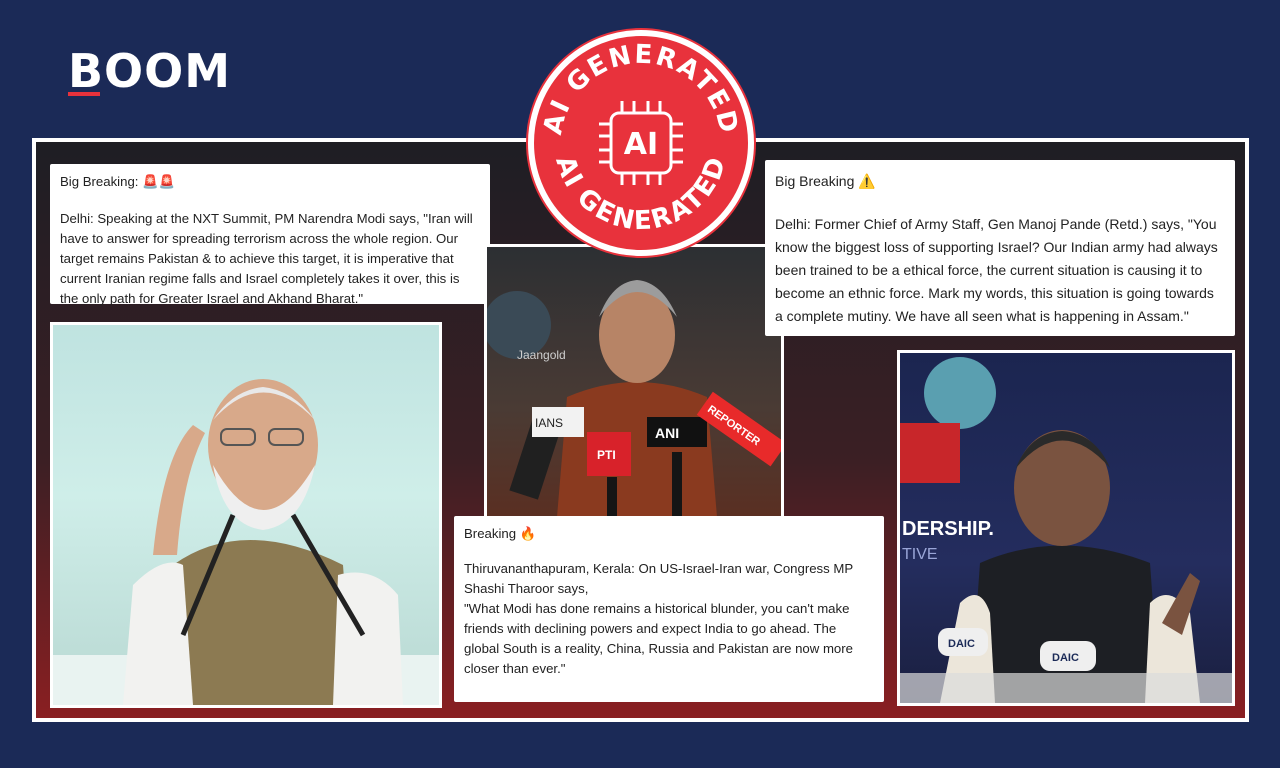 The height and width of the screenshot is (768, 1280). Describe the element at coordinates (606, 455) in the screenshot. I see `mic-label-pti: PTI` at that location.